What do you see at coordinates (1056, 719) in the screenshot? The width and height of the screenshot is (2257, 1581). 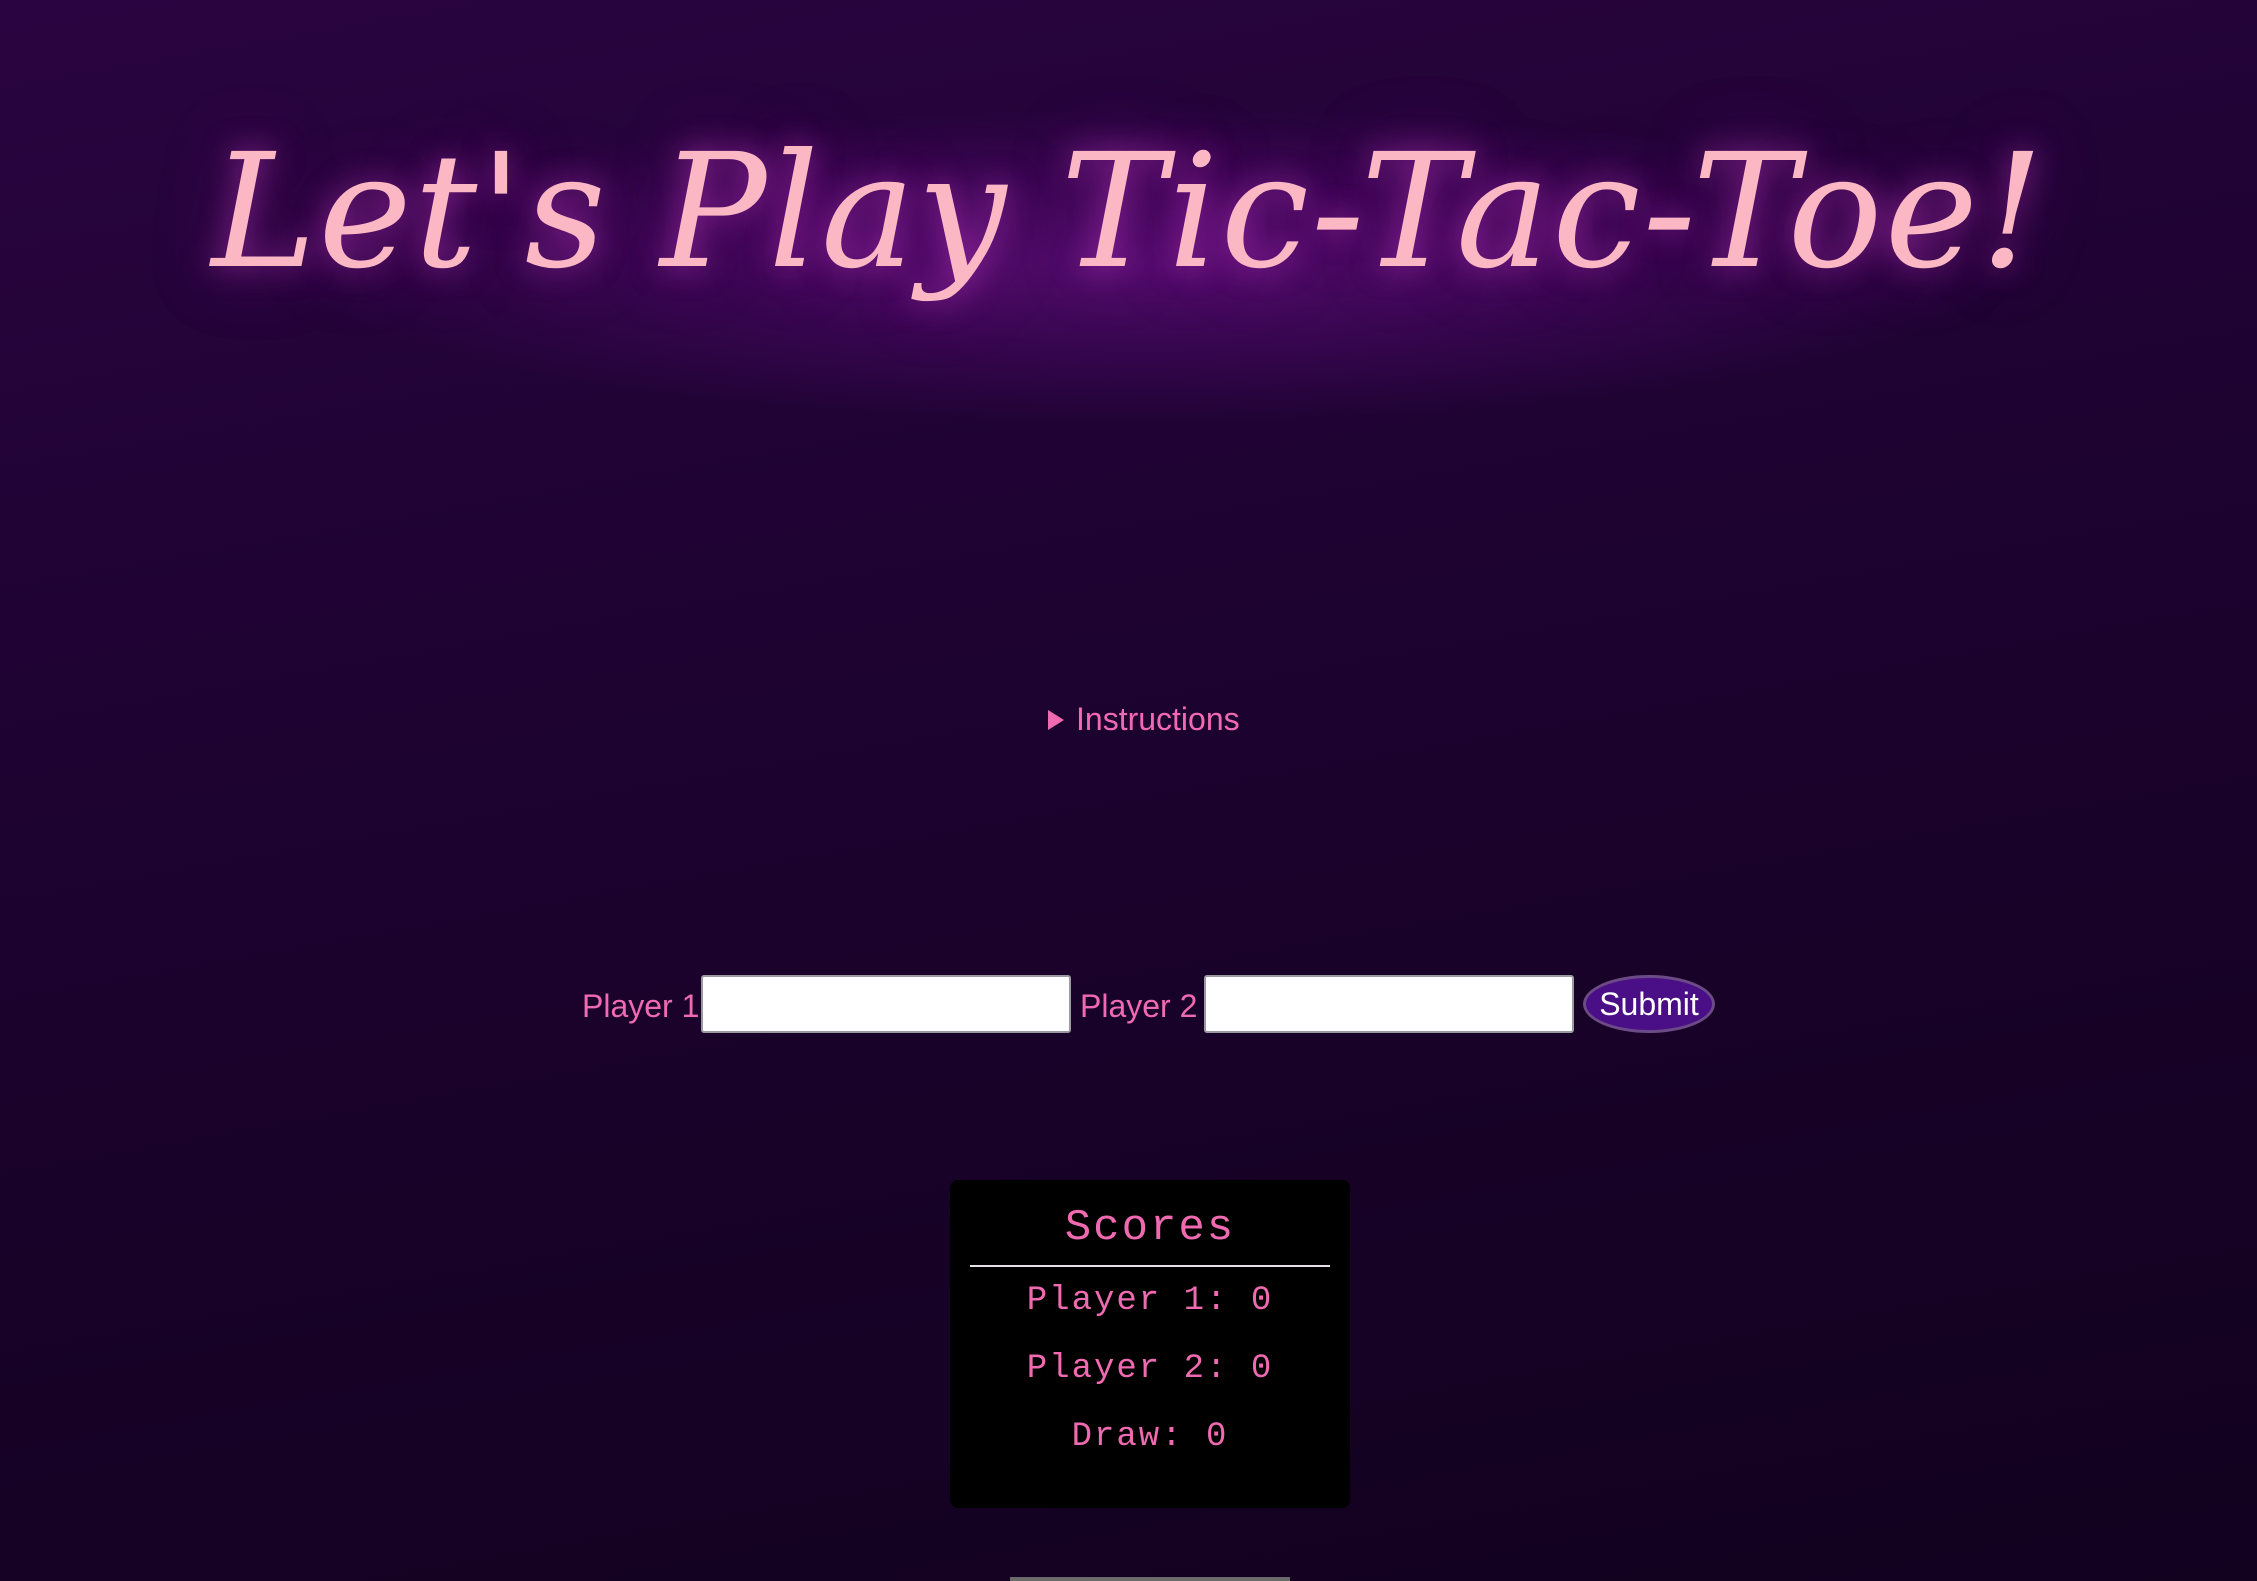 I see `disclosure-triangle-icon` at bounding box center [1056, 719].